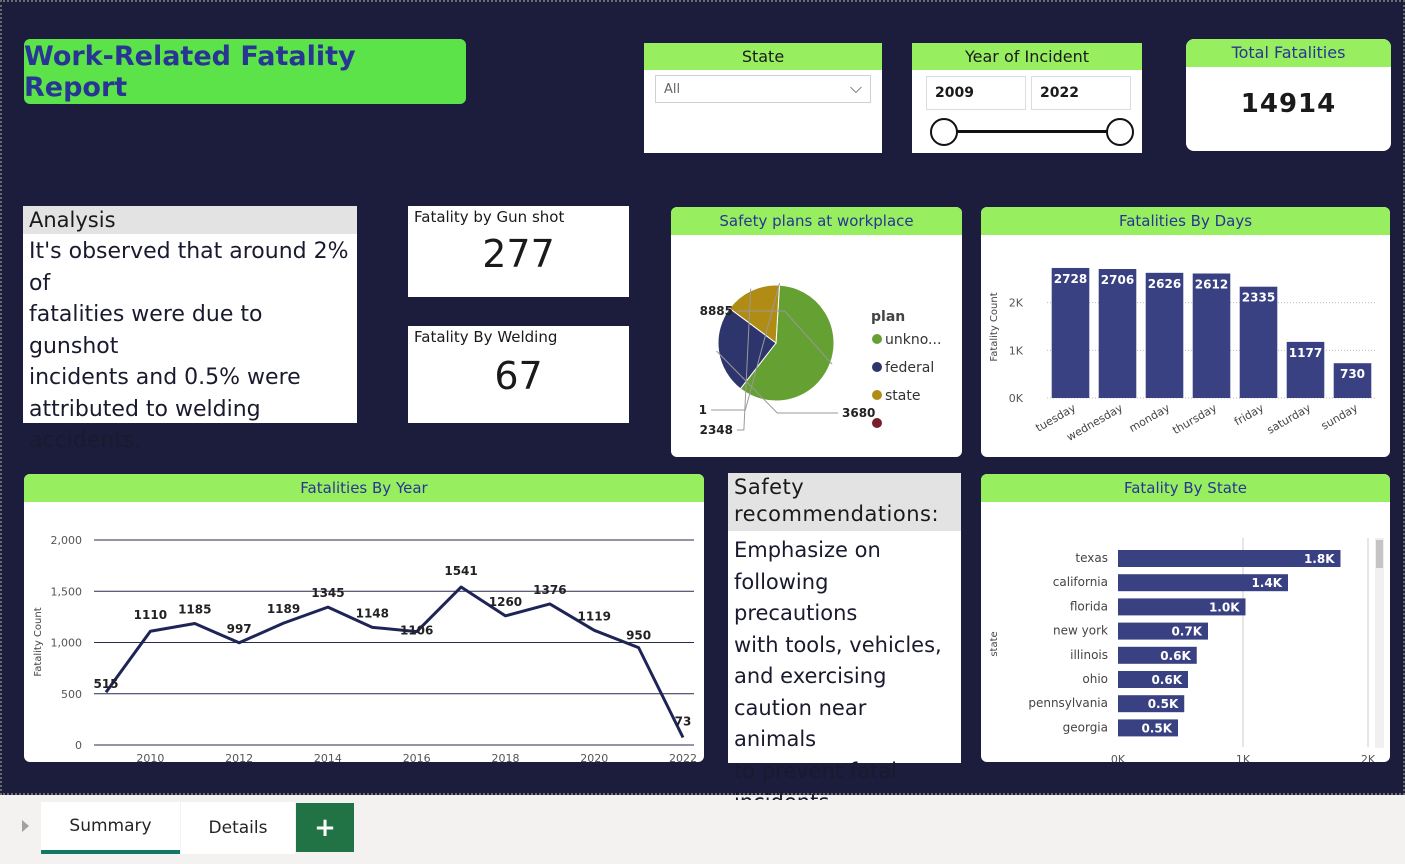 The image size is (1405, 864). Describe the element at coordinates (145, 409) in the screenshot. I see `analysis-line: attributed to welding` at that location.